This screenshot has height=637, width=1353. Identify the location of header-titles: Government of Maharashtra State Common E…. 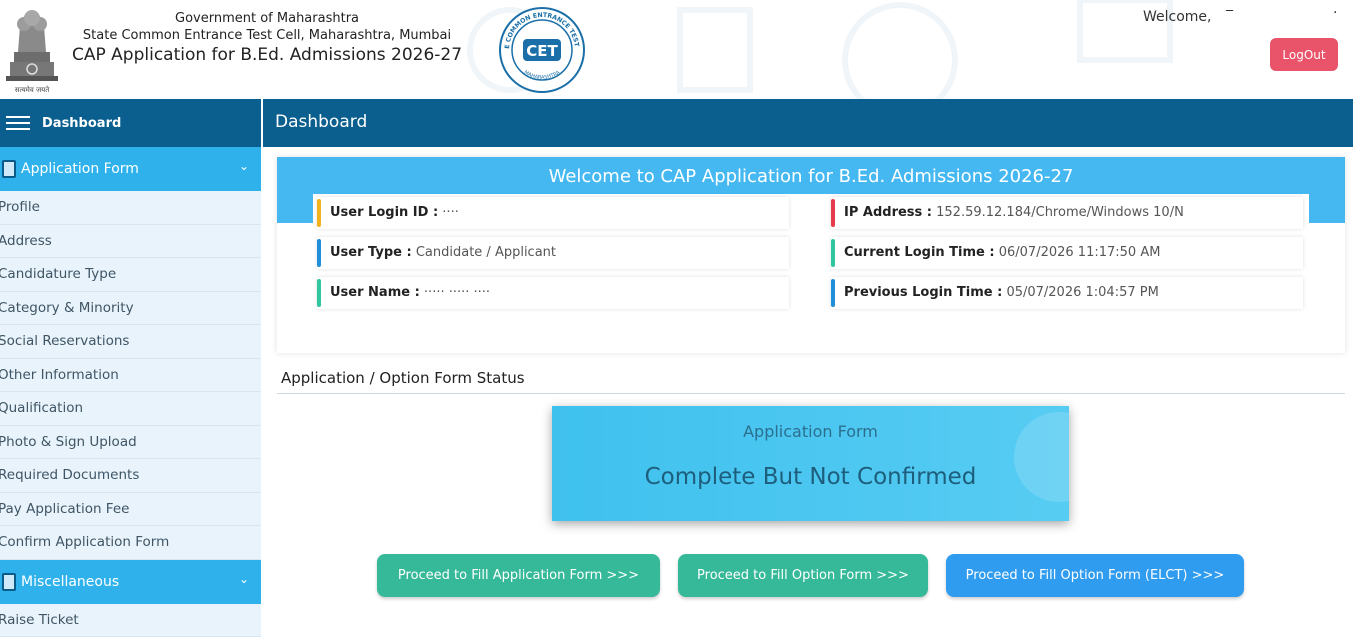
(267, 37).